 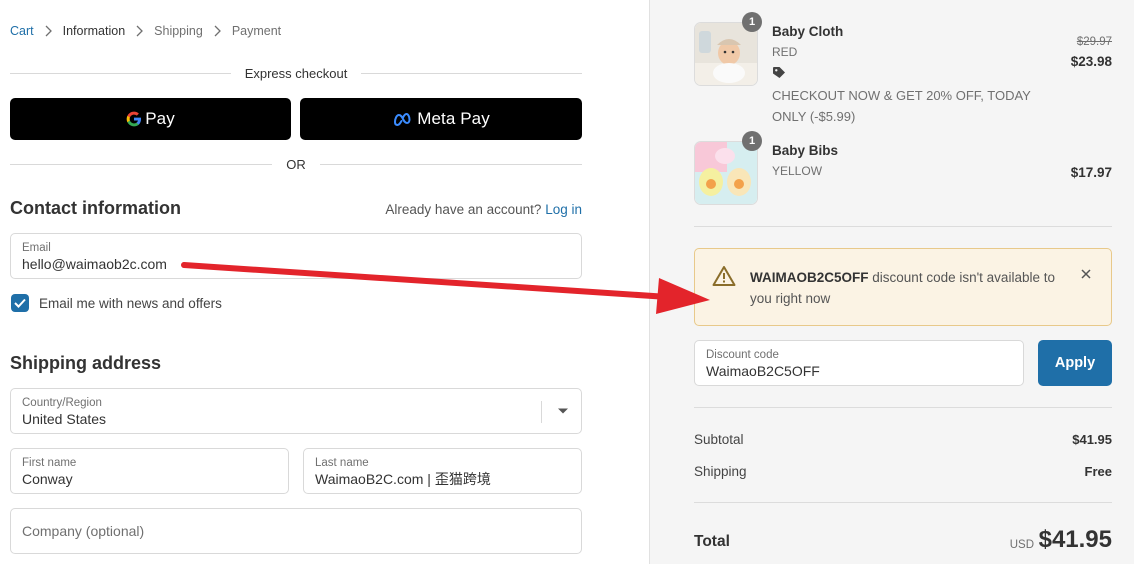 What do you see at coordinates (463, 209) in the screenshot?
I see `login-prompt-text: Already have an account?` at bounding box center [463, 209].